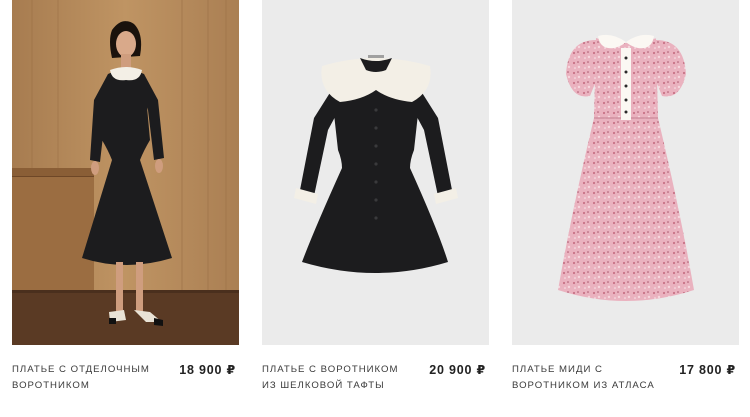 The width and height of the screenshot is (750, 417). I want to click on product-name: платье миди с воротником из атласа, so click(586, 378).